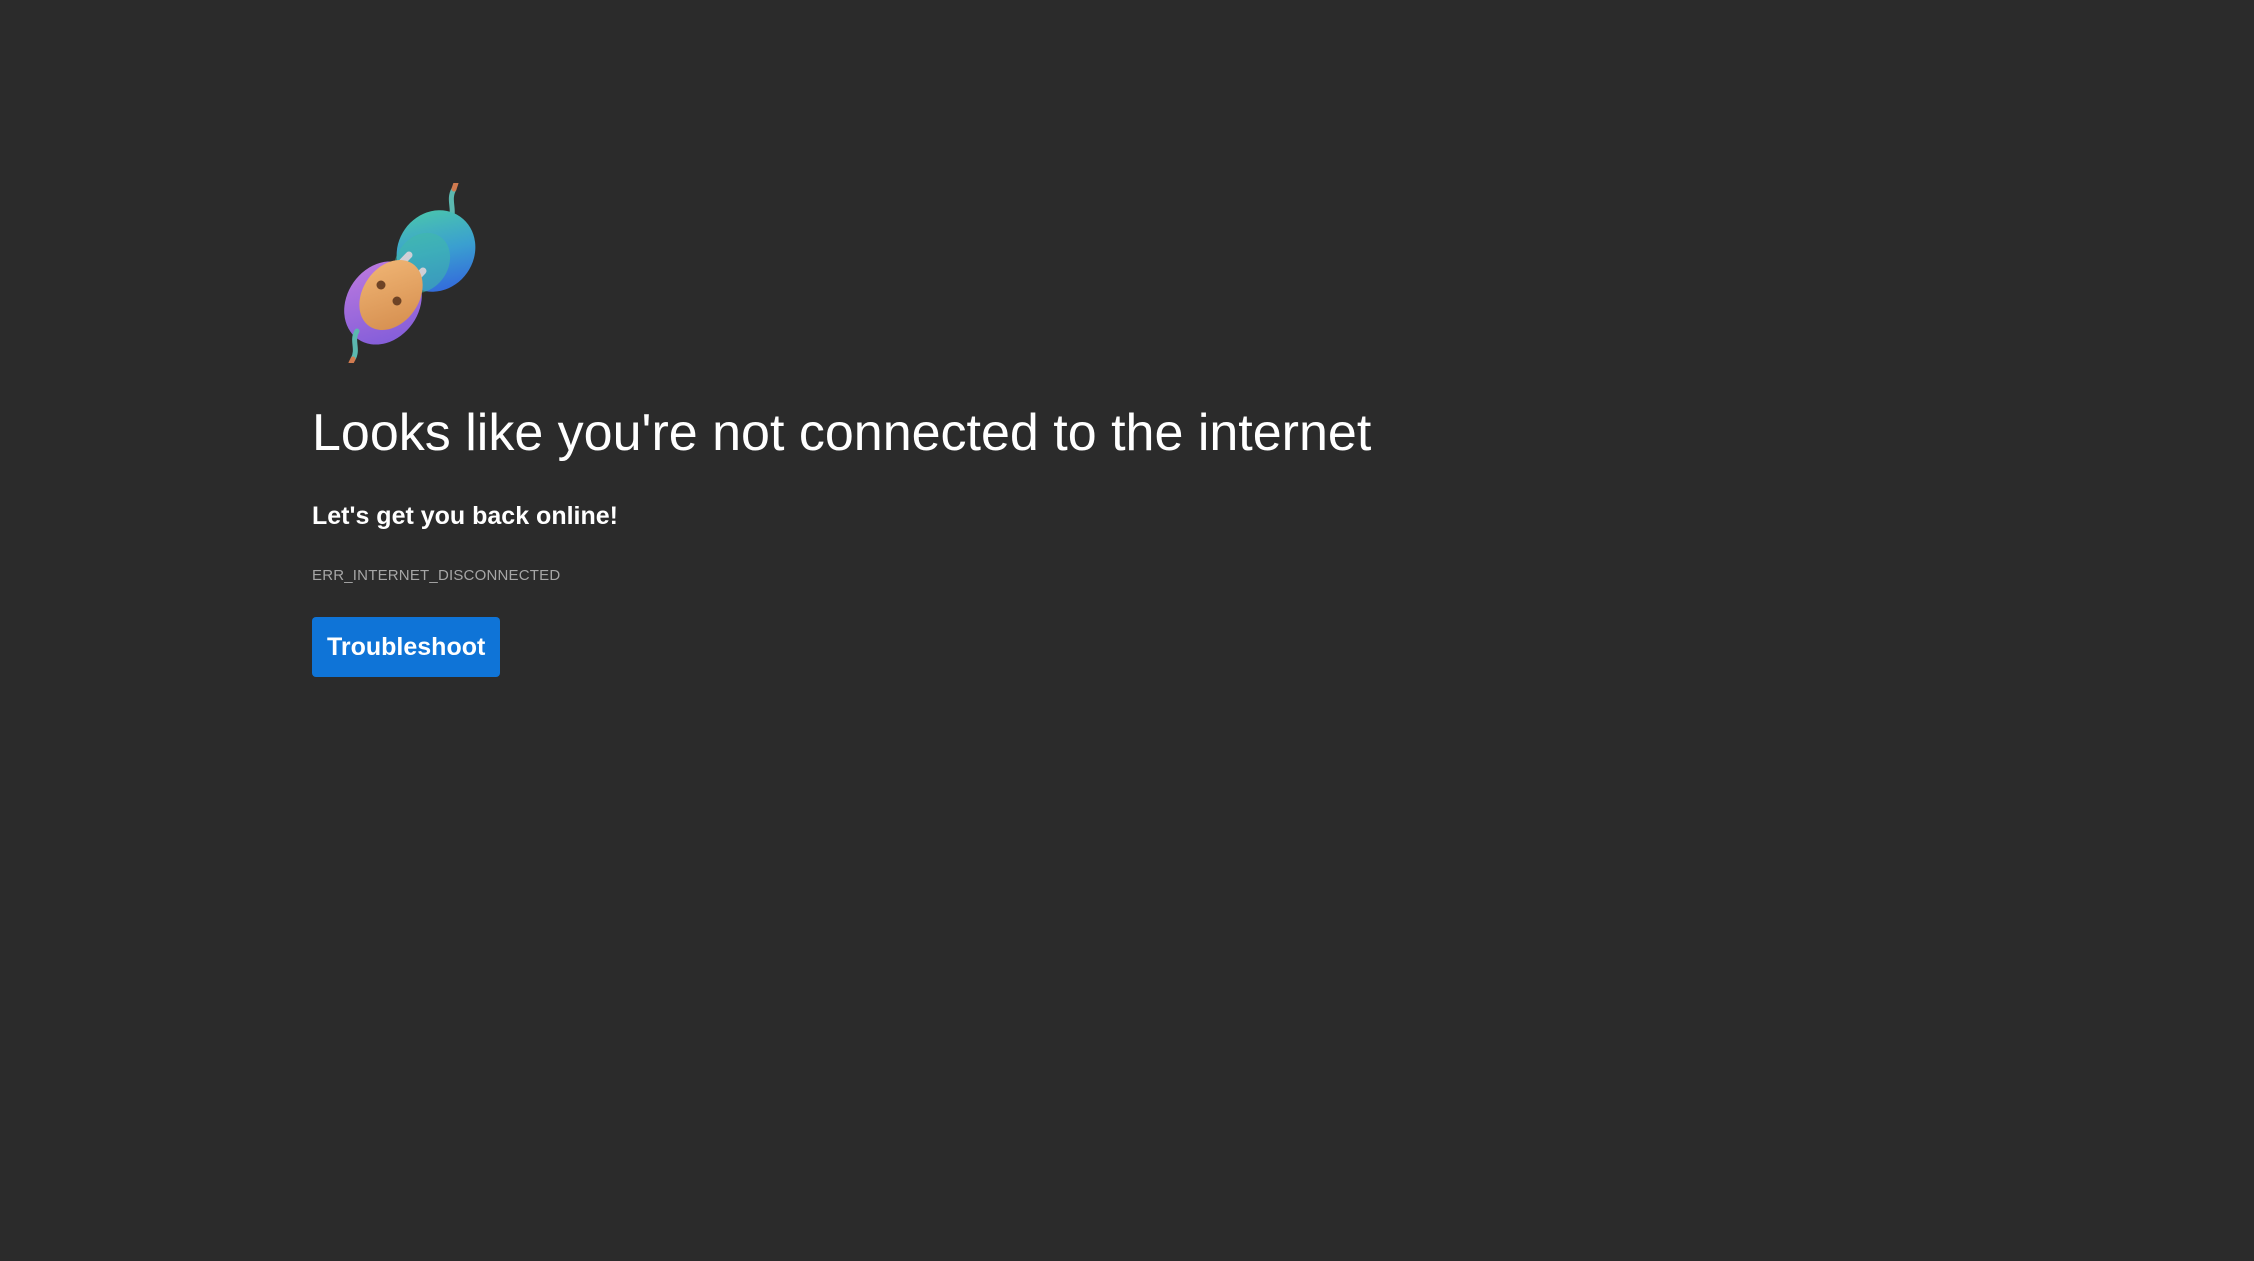  What do you see at coordinates (465, 516) in the screenshot?
I see `page-subtitle: Let's get you back online!` at bounding box center [465, 516].